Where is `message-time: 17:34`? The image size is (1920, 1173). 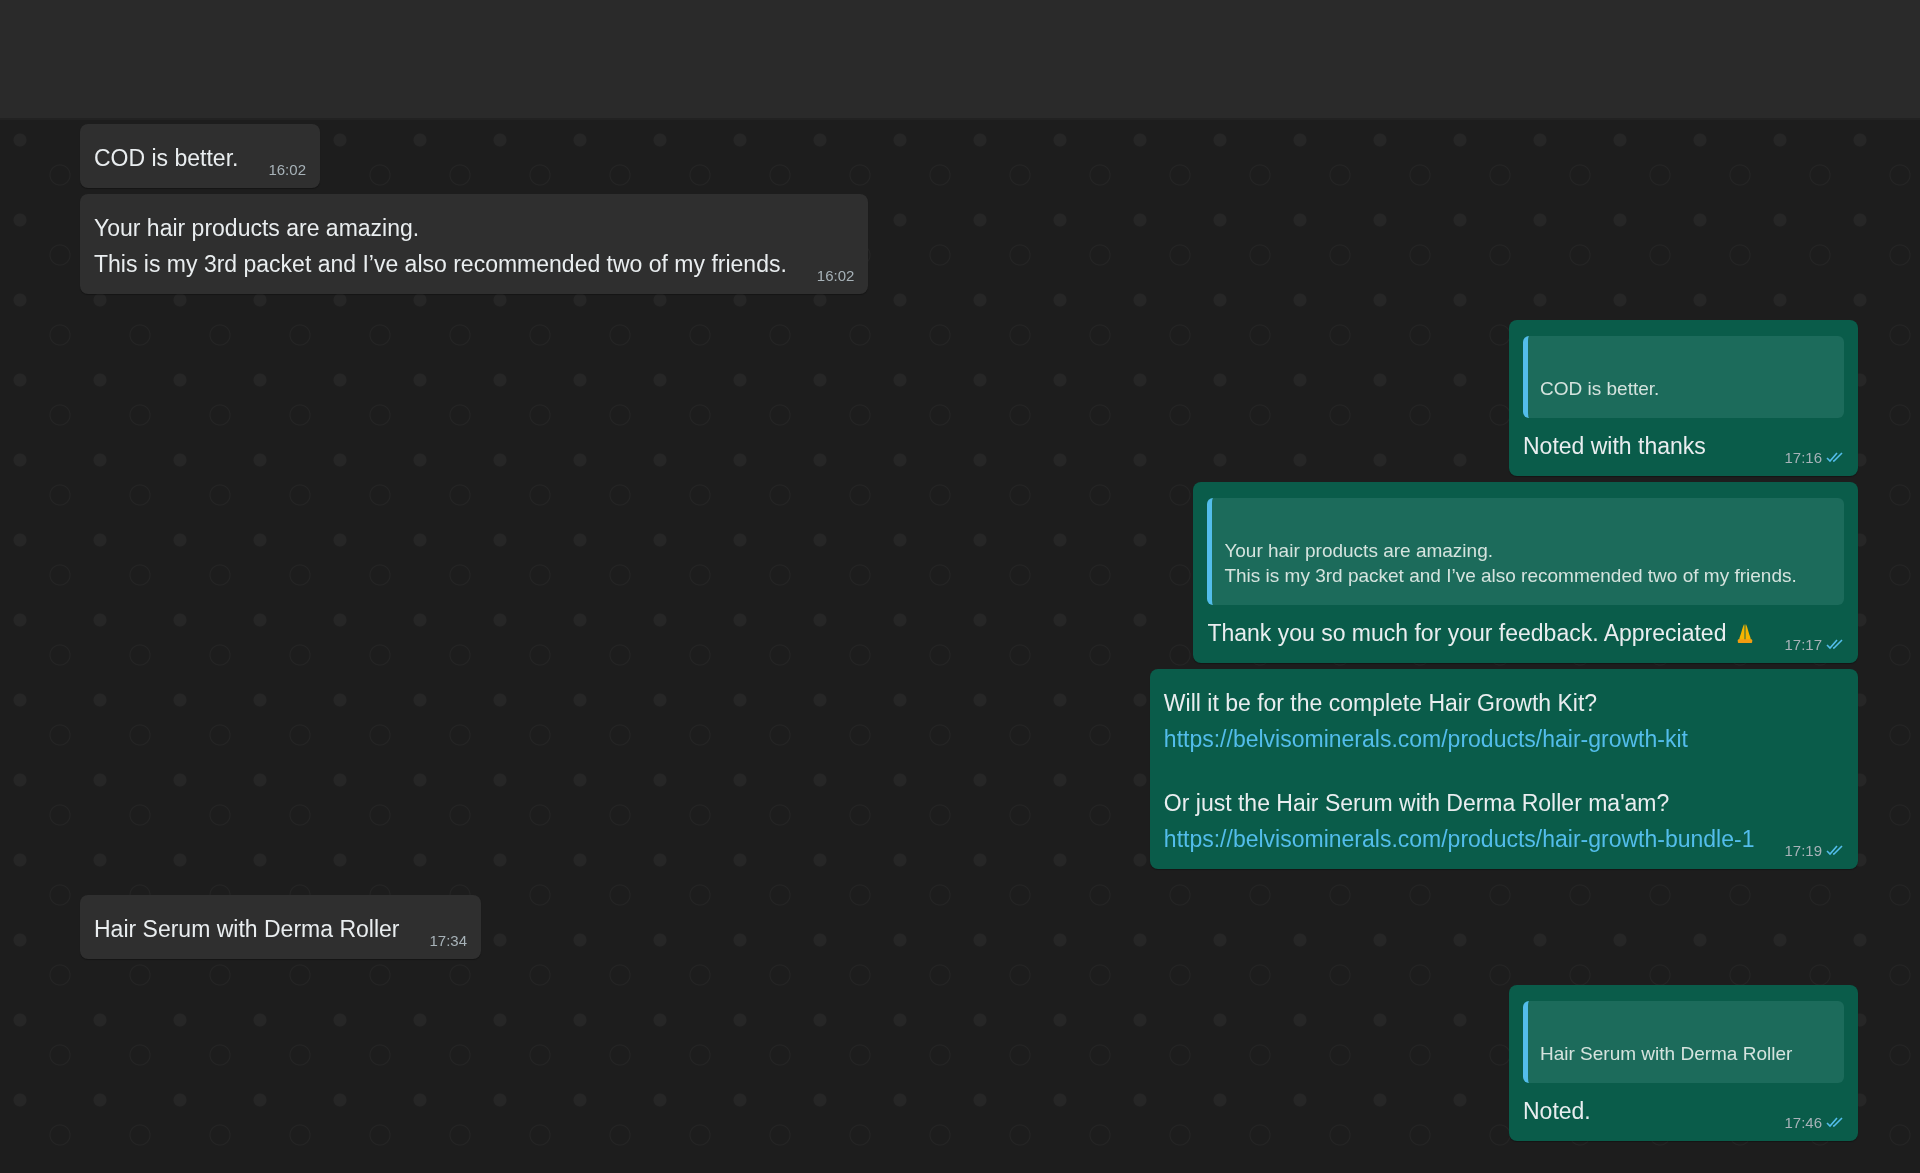 message-time: 17:34 is located at coordinates (448, 940).